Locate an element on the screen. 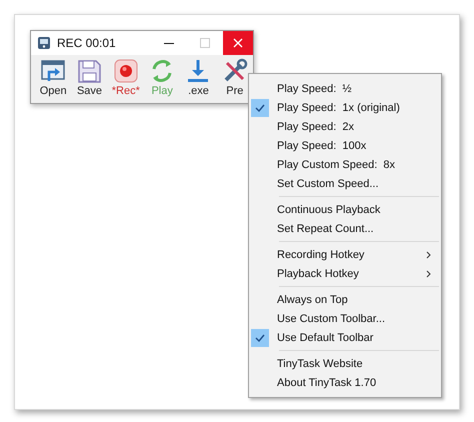 The height and width of the screenshot is (422, 474). menu-item: Play Speed: 100x is located at coordinates (321, 146).